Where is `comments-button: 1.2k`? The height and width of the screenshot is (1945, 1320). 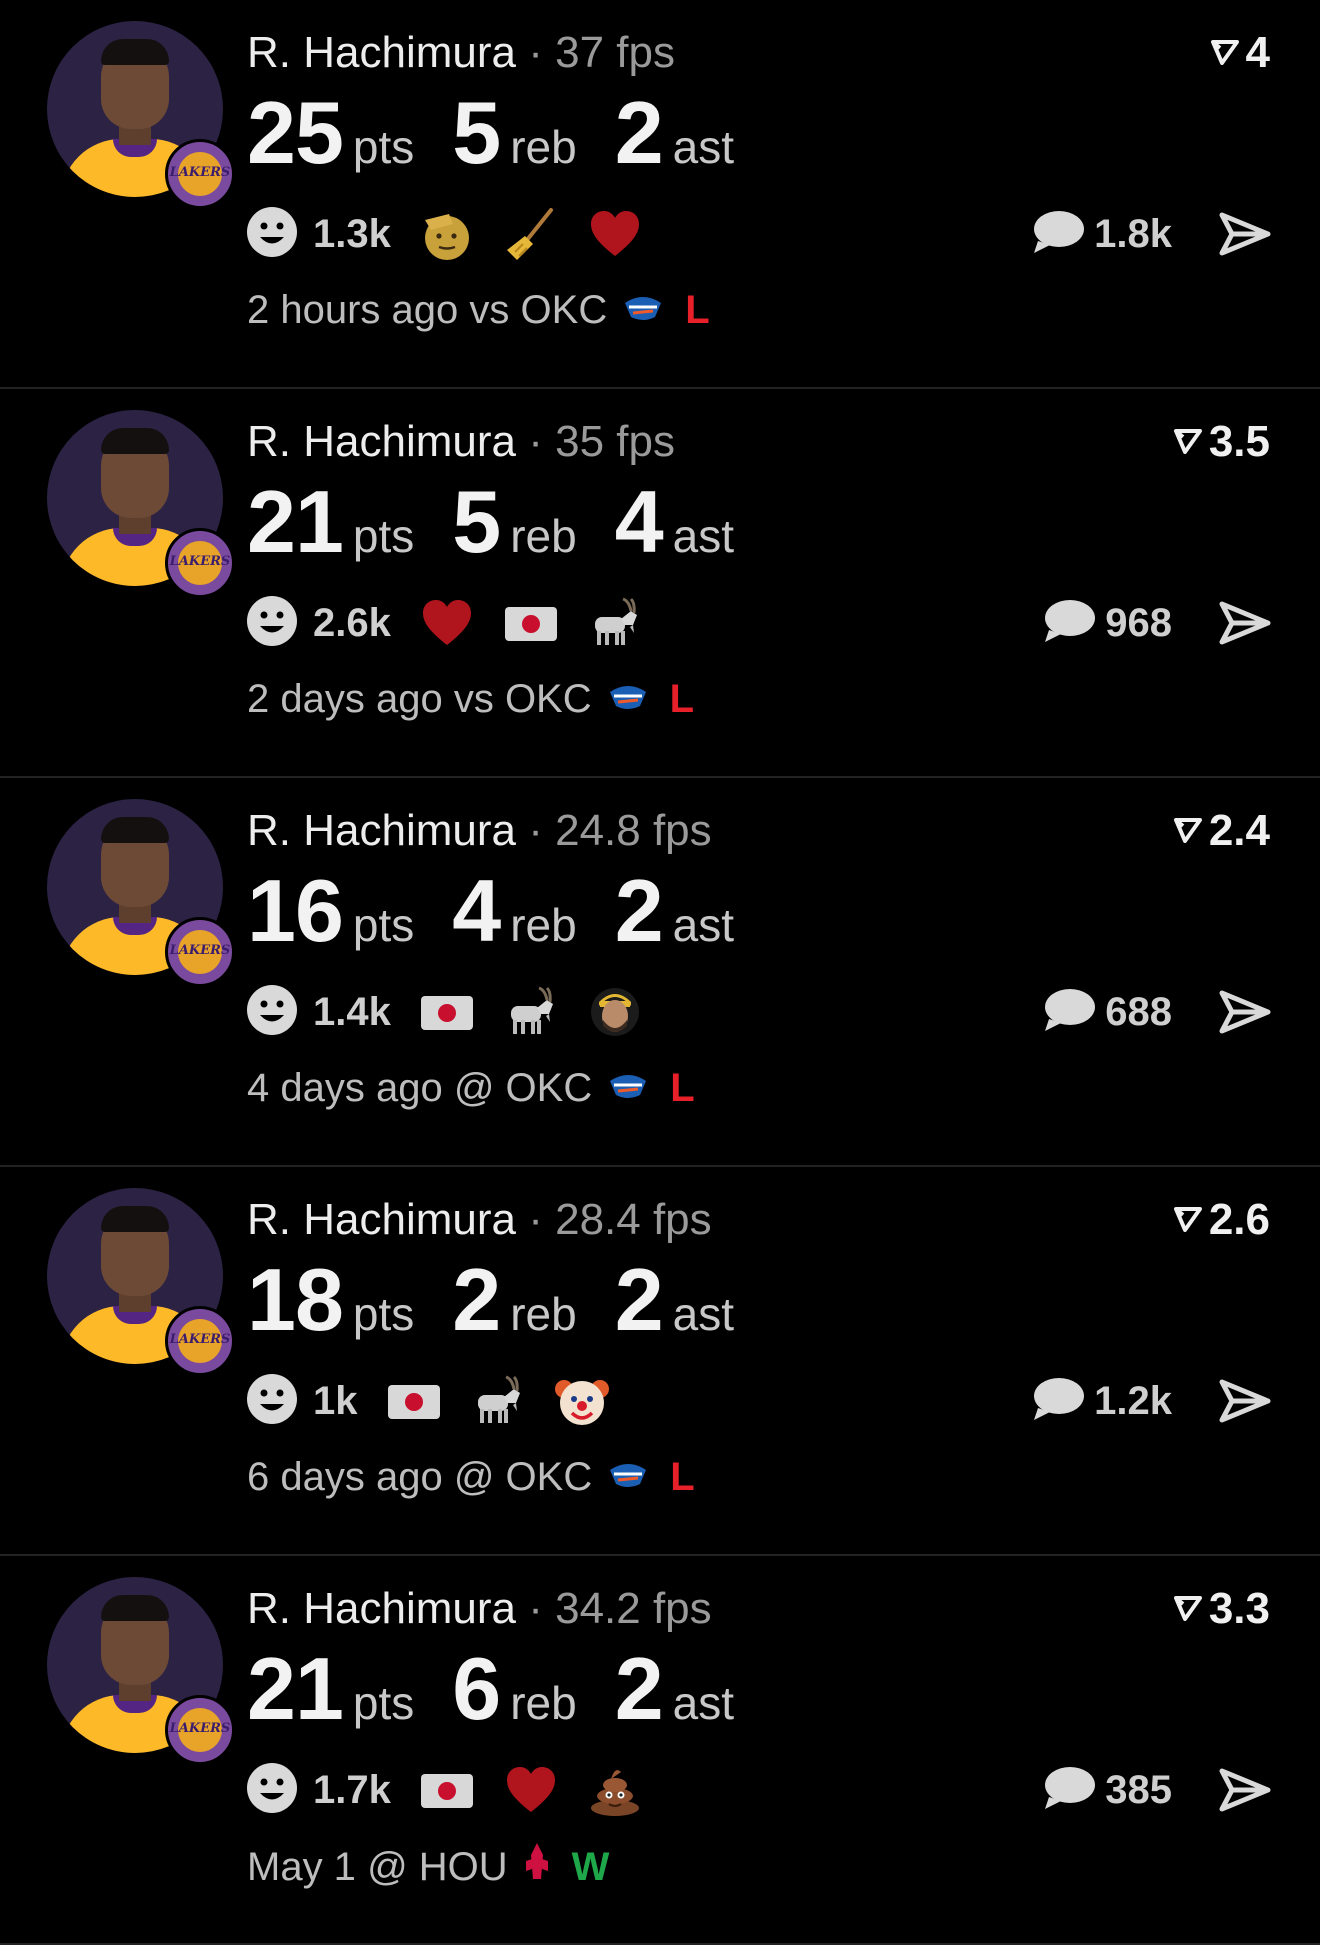 comments-button: 1.2k is located at coordinates (1101, 1401).